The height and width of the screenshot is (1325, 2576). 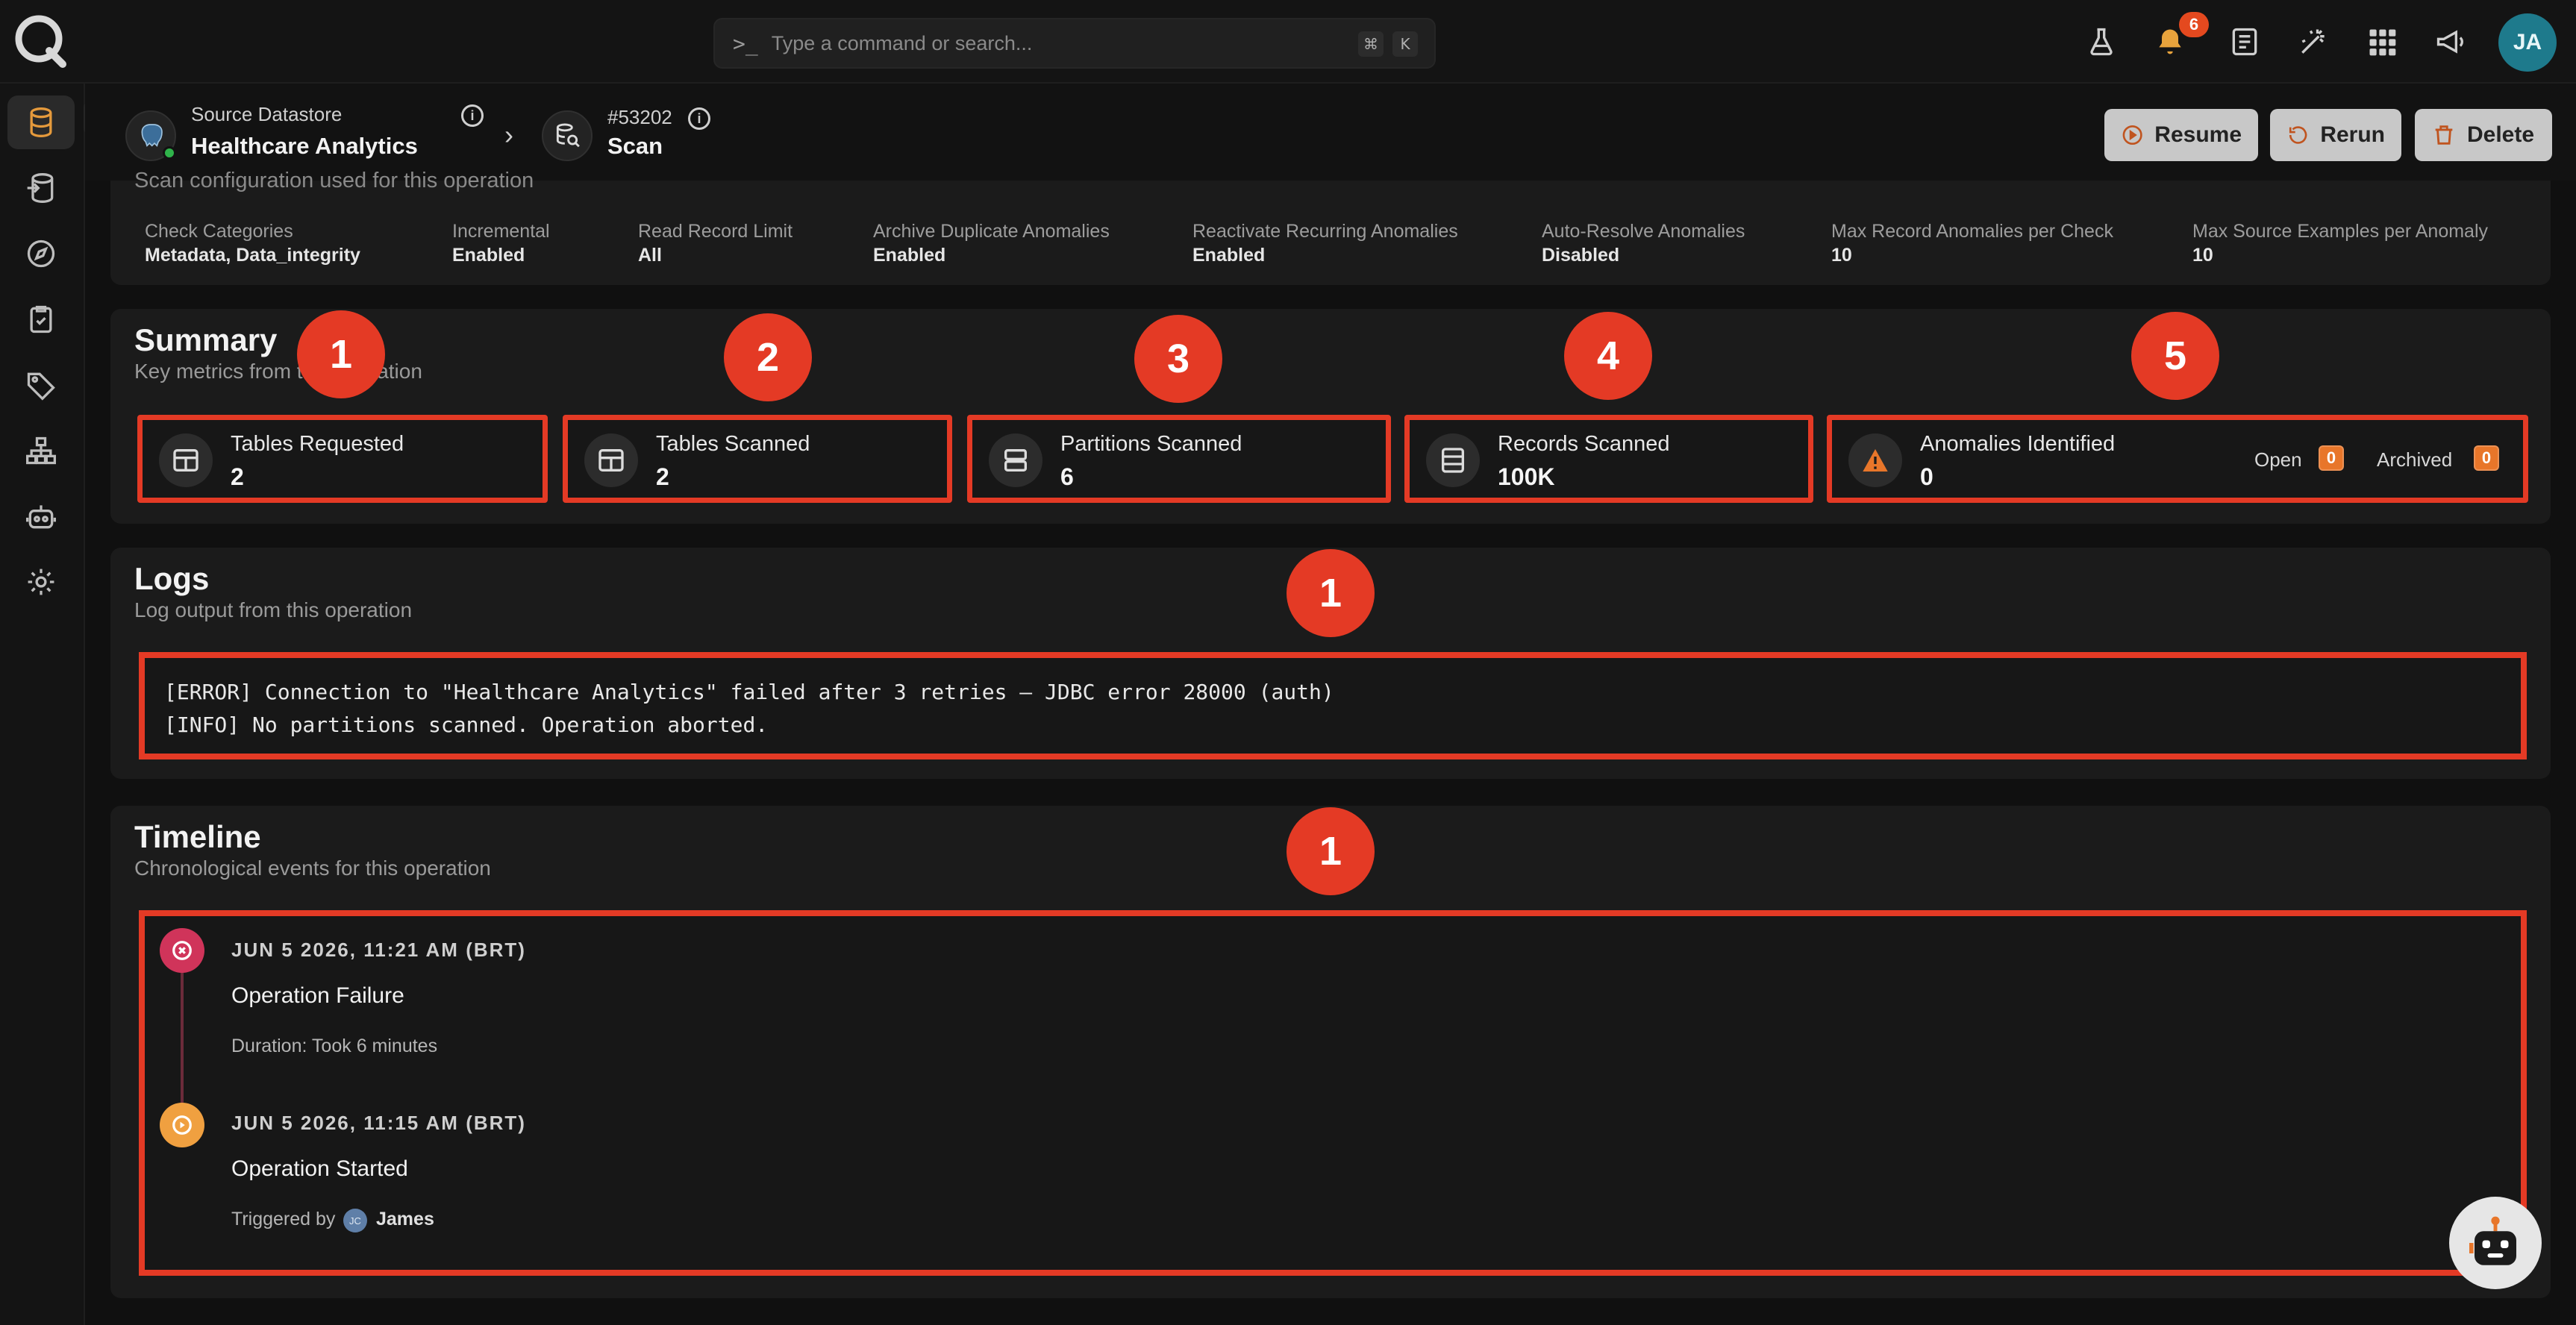 What do you see at coordinates (2382, 41) in the screenshot?
I see `apps-grid-icon` at bounding box center [2382, 41].